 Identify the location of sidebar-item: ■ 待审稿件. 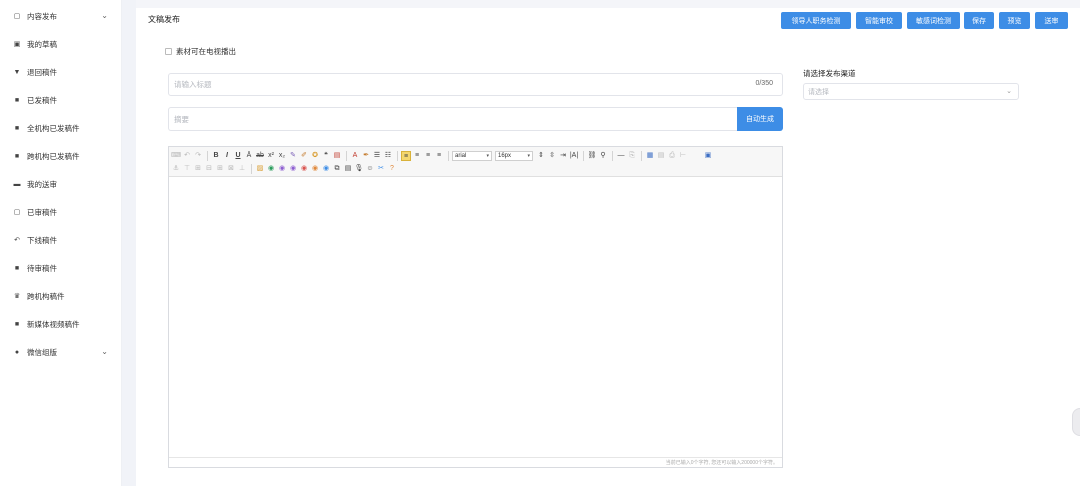
(61, 268).